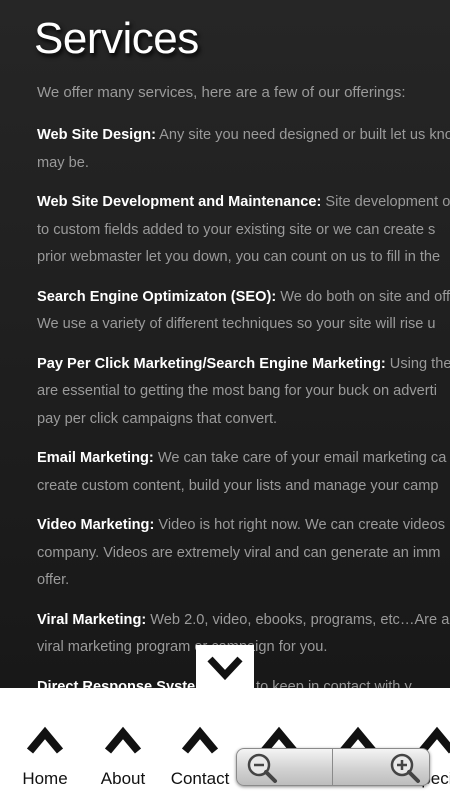 Image resolution: width=450 pixels, height=800 pixels. I want to click on page-title: Services, so click(116, 38).